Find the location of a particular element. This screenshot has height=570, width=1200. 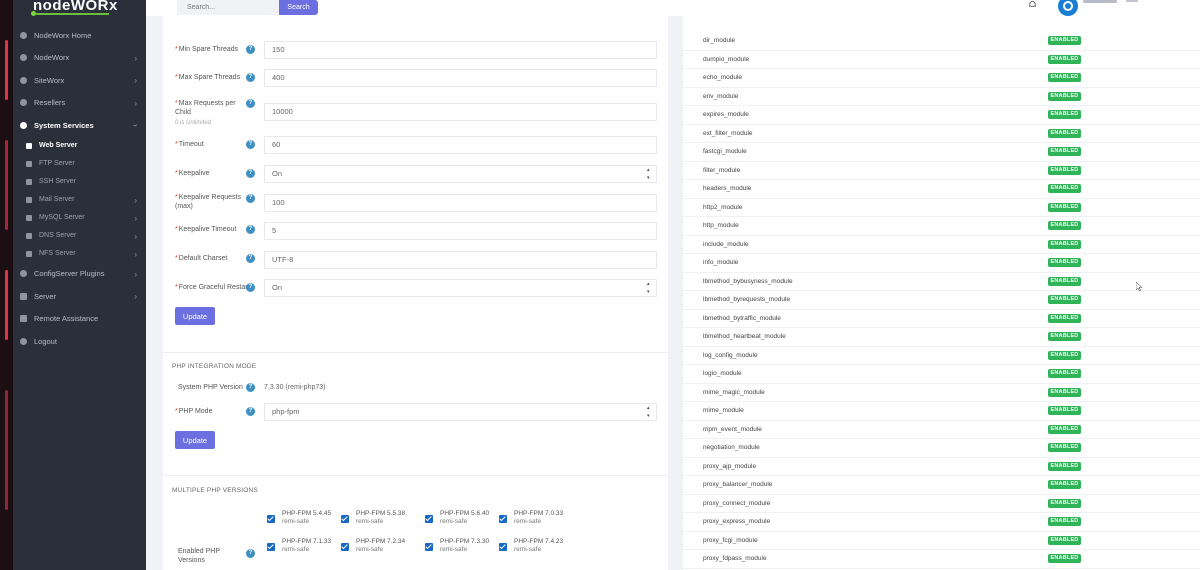

sidebar-item-label: Resellers is located at coordinates (50, 103).